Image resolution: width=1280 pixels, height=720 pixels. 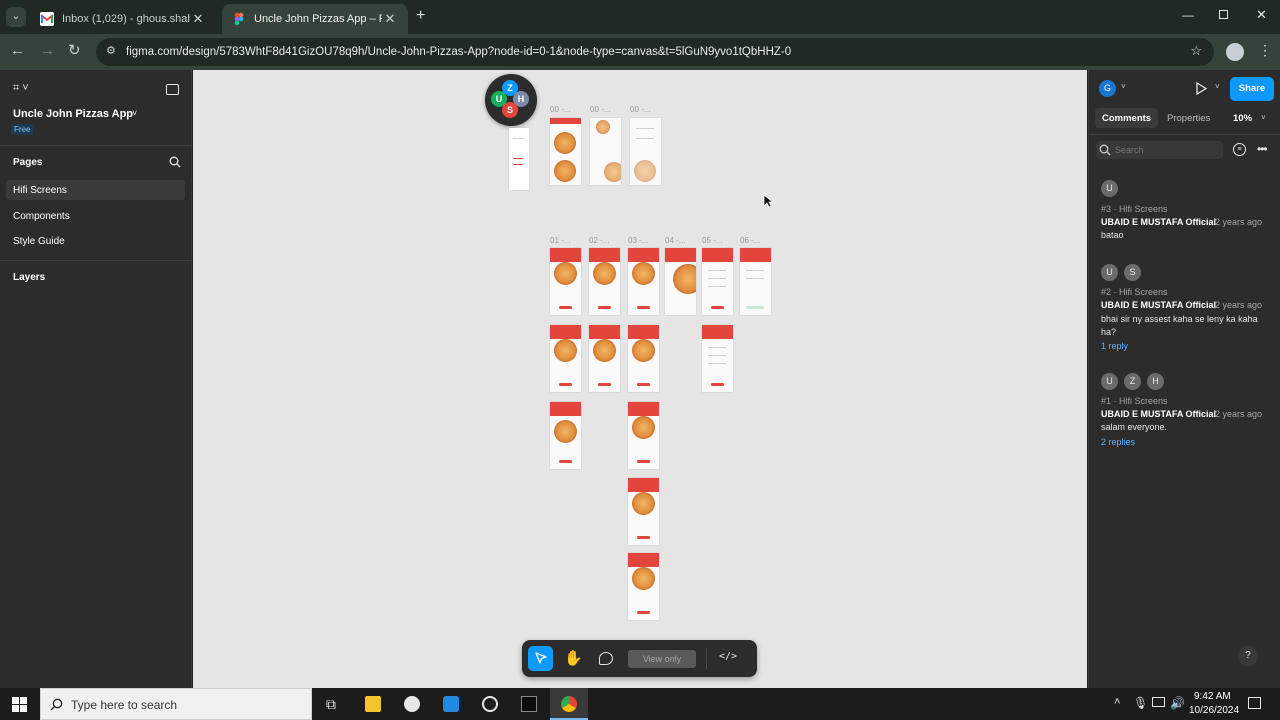 I want to click on profile-avatar, so click(x=1235, y=52).